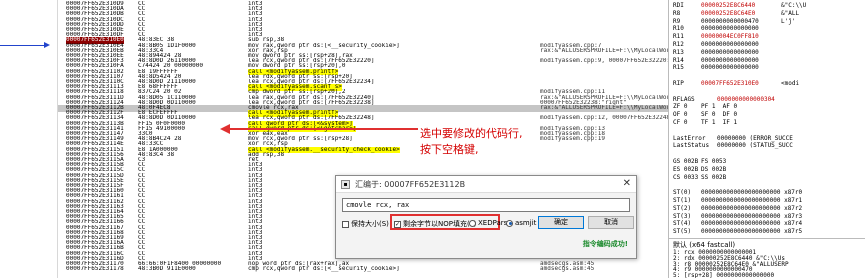  What do you see at coordinates (719, 106) in the screenshot?
I see `register-value: PF 1 AF 0` at bounding box center [719, 106].